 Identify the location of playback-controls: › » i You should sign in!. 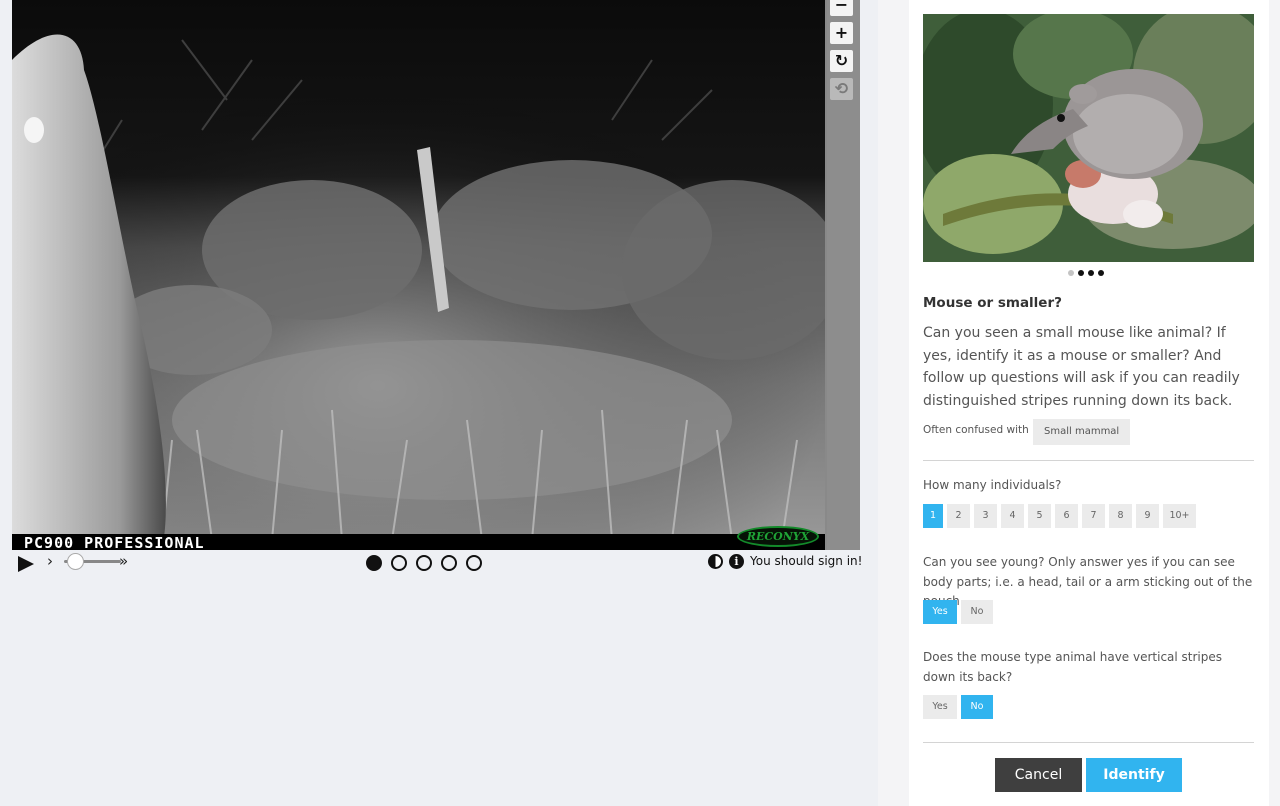
(437, 563).